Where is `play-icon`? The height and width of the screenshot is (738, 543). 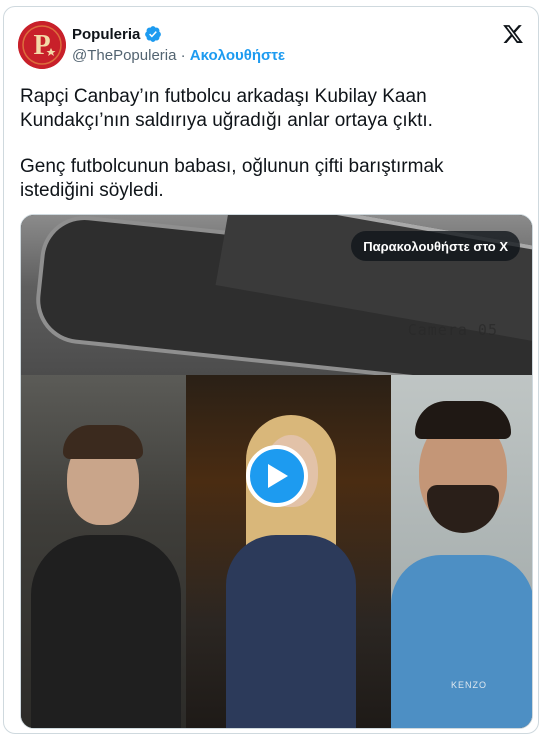
play-icon is located at coordinates (278, 476).